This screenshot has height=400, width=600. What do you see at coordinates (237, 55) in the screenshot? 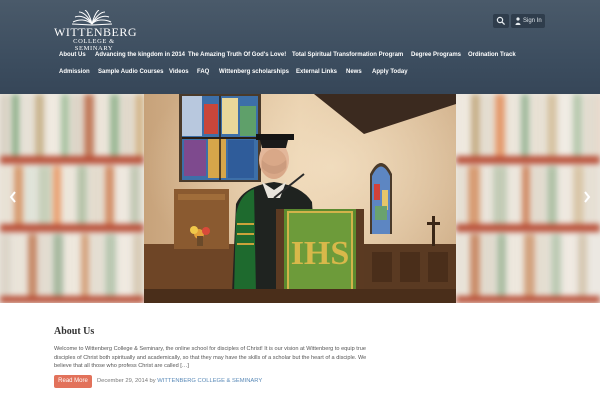
I see `nav-item-amazing-truth: The Amazing Truth Of God's Love!` at bounding box center [237, 55].